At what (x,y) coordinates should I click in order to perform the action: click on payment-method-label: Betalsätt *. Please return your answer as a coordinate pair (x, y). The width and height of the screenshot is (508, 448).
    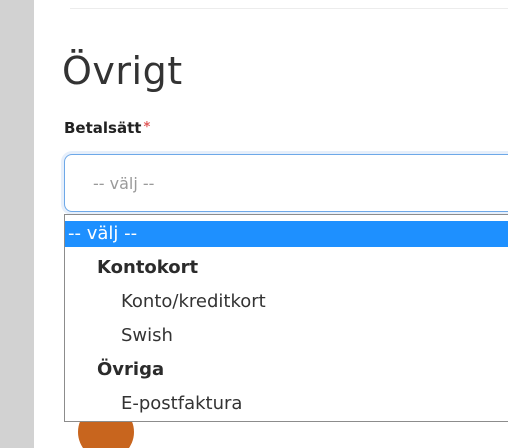
    Looking at the image, I should click on (107, 128).